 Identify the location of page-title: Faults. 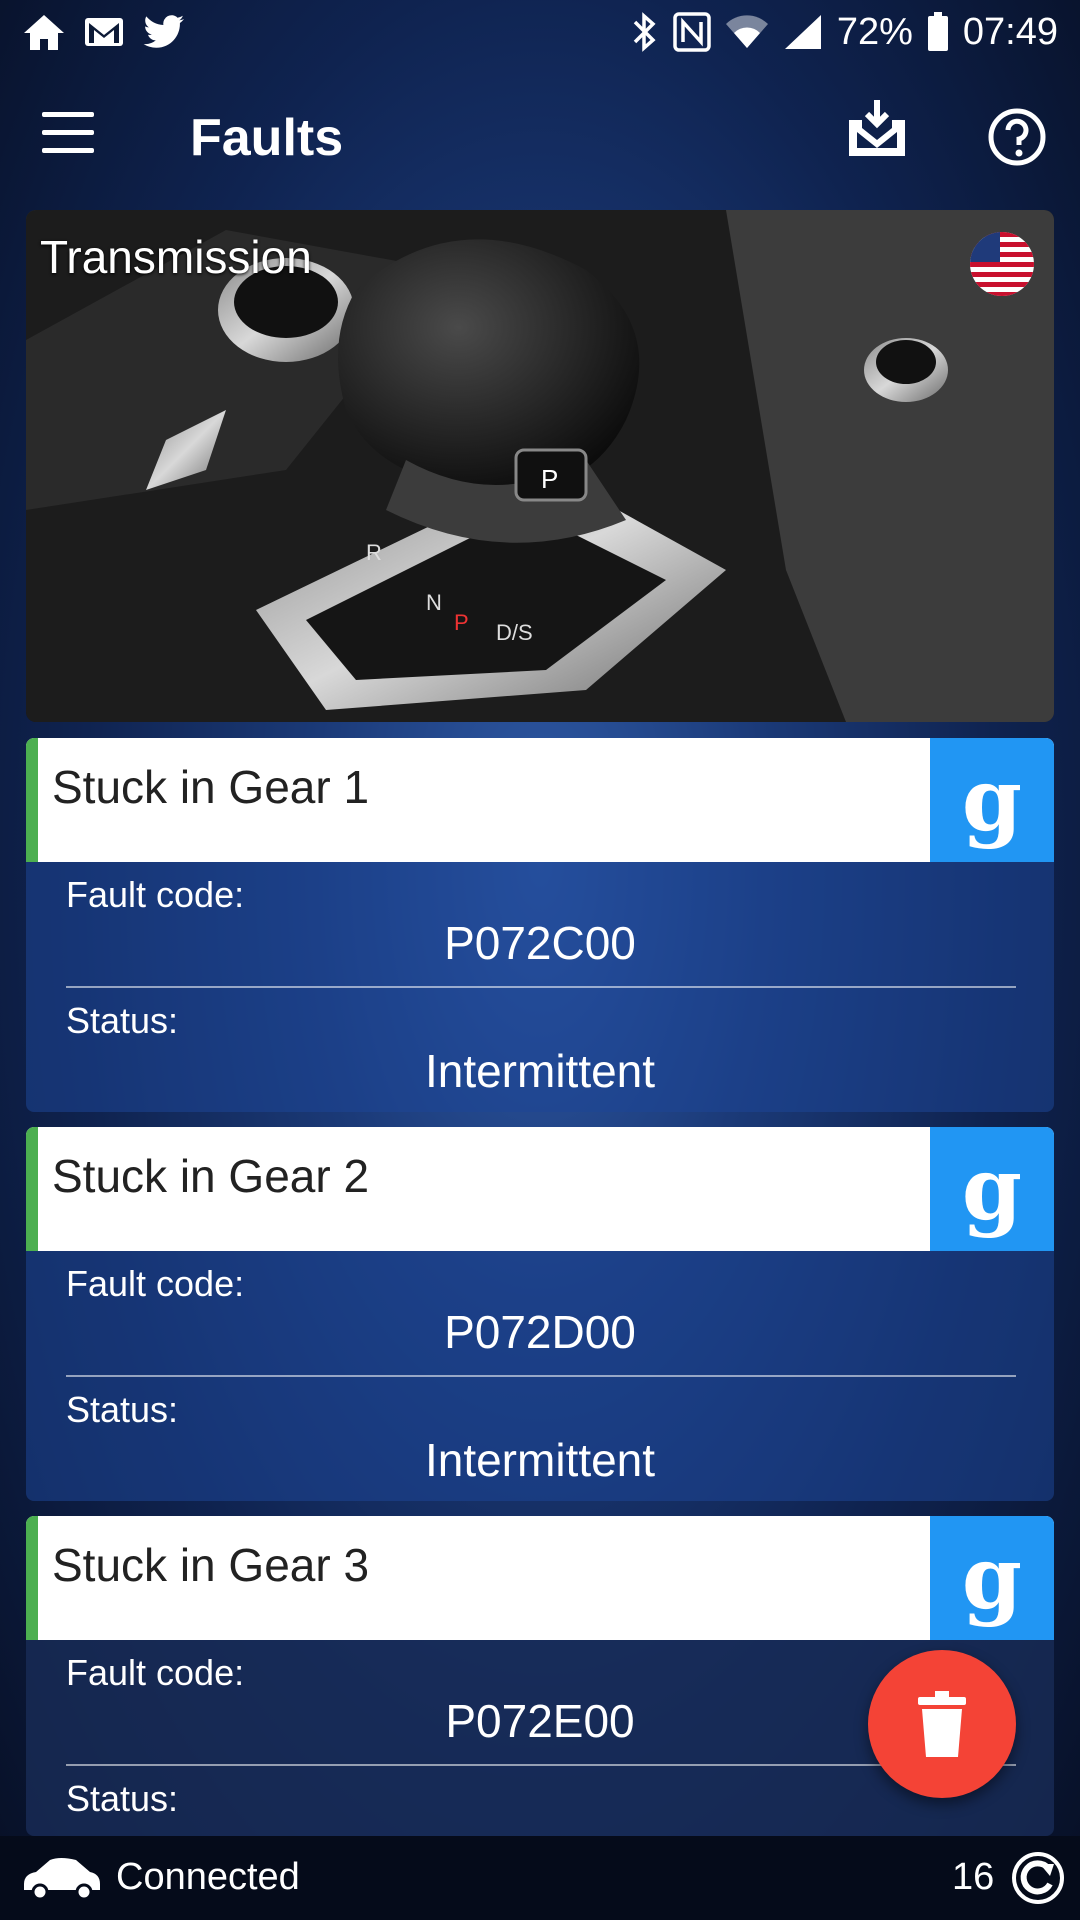
(267, 138).